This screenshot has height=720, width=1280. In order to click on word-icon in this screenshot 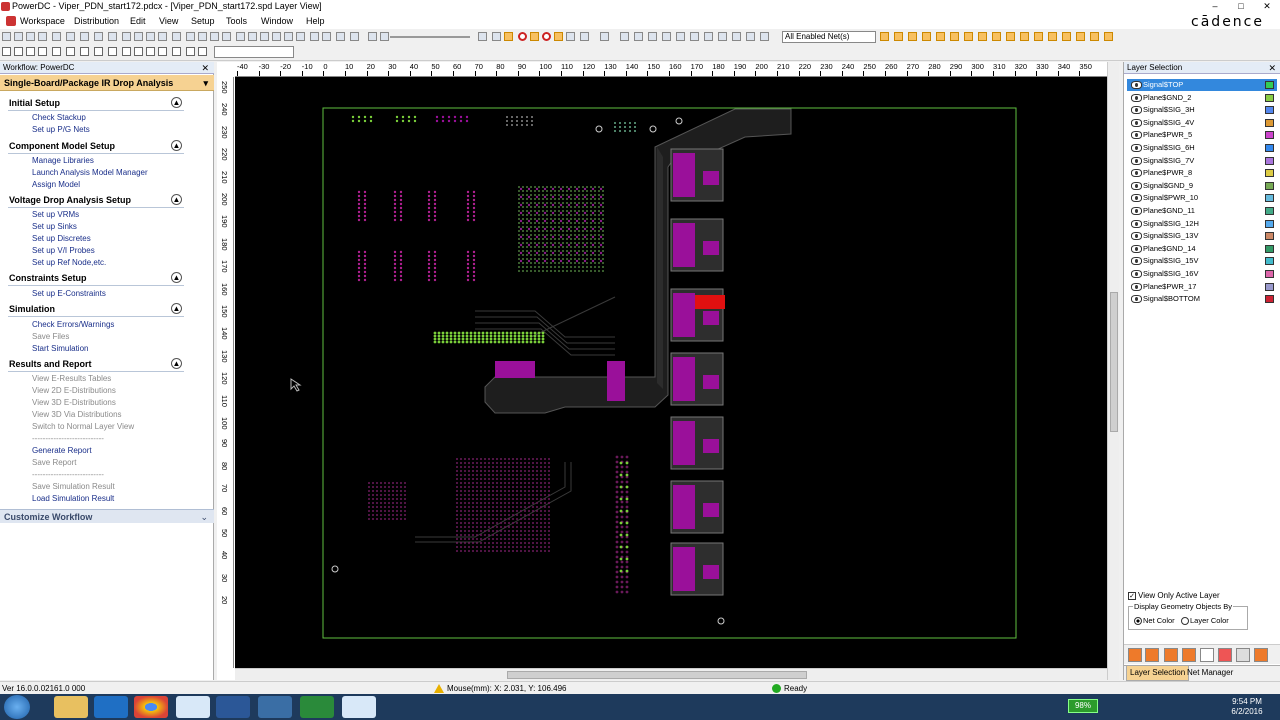, I will do `click(233, 707)`.